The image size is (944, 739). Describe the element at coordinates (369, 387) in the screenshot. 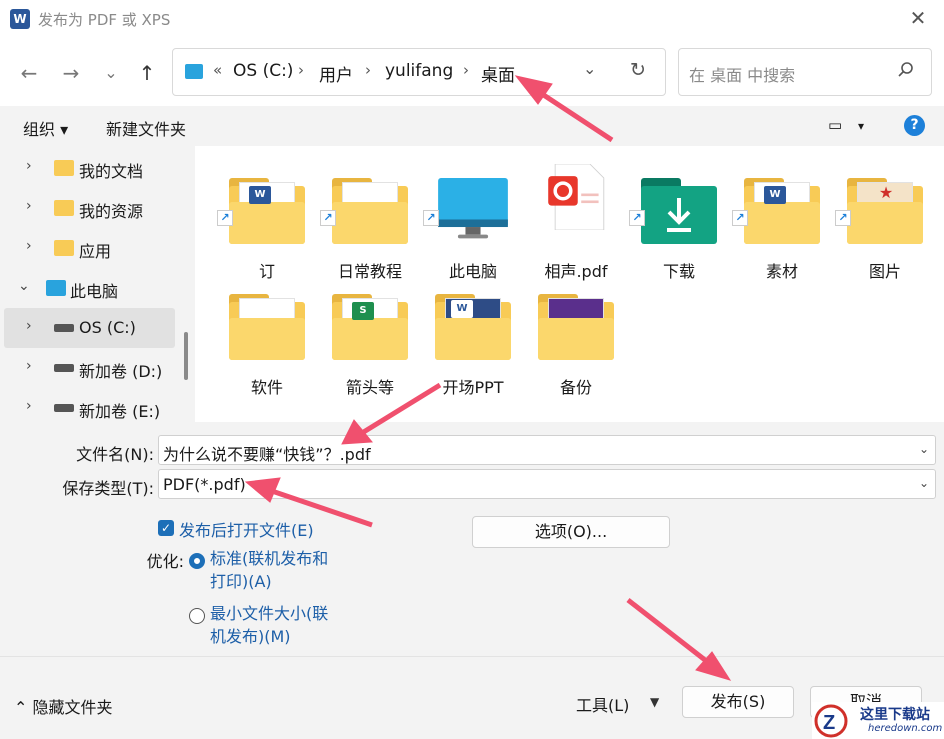

I see `file-name: 箭头等` at that location.